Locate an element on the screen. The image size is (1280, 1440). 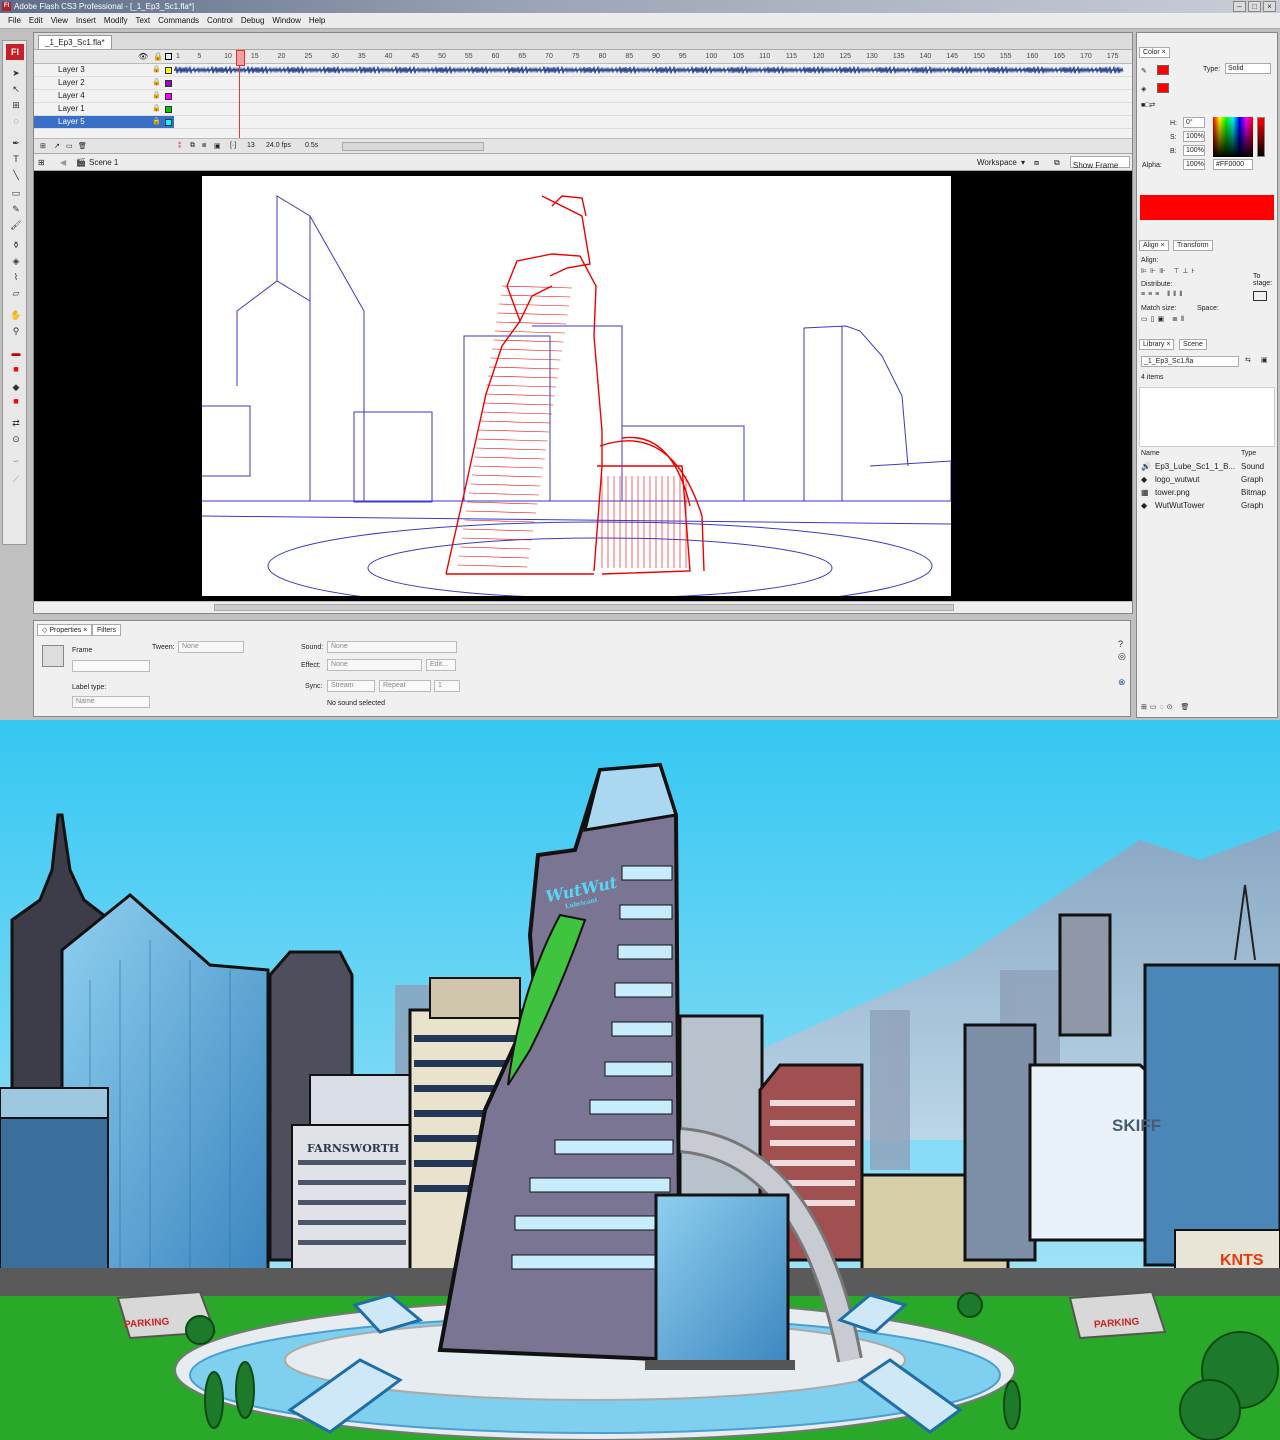
frame-number: 150 is located at coordinates (979, 56).